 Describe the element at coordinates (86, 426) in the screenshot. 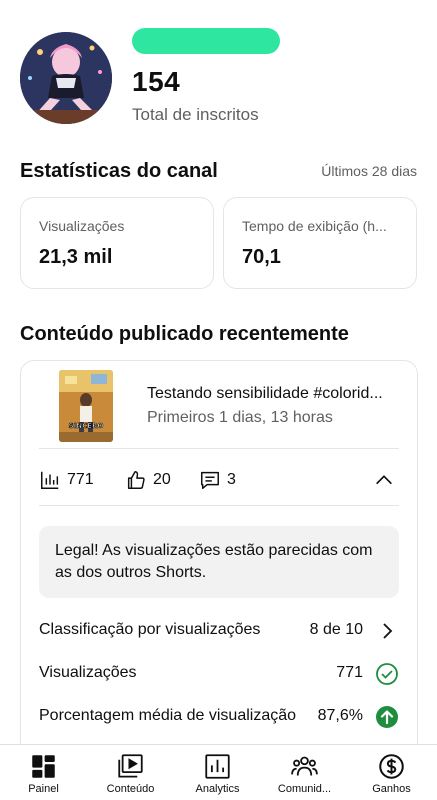

I see `thumbnail-caption: SINCERO` at that location.